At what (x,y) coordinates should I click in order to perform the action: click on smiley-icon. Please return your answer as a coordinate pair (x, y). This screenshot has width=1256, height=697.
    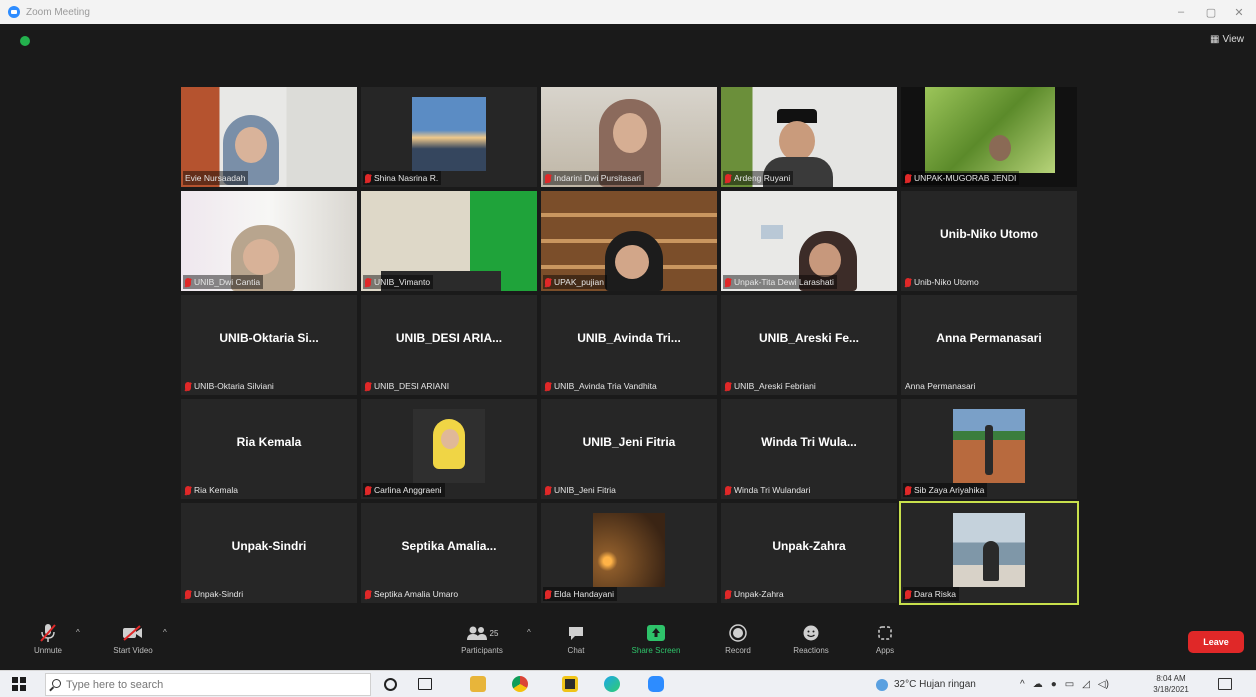
    Looking at the image, I should click on (811, 633).